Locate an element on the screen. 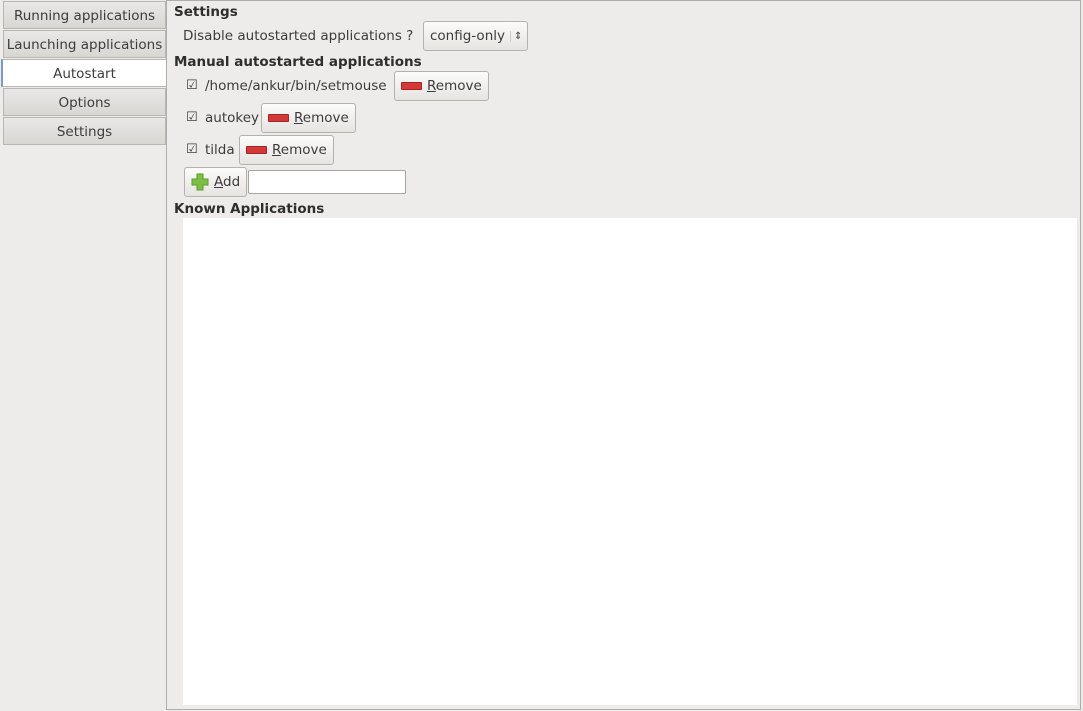 This screenshot has width=1083, height=711. manual-heading: Manual autostarted applications is located at coordinates (298, 62).